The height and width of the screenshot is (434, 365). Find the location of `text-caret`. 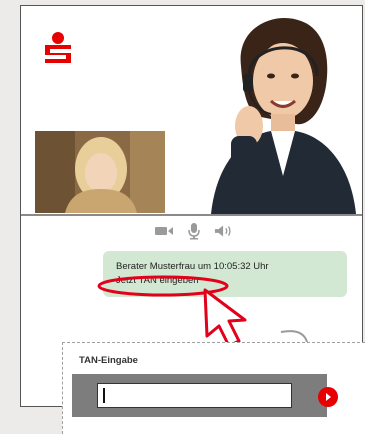

text-caret is located at coordinates (104, 395).